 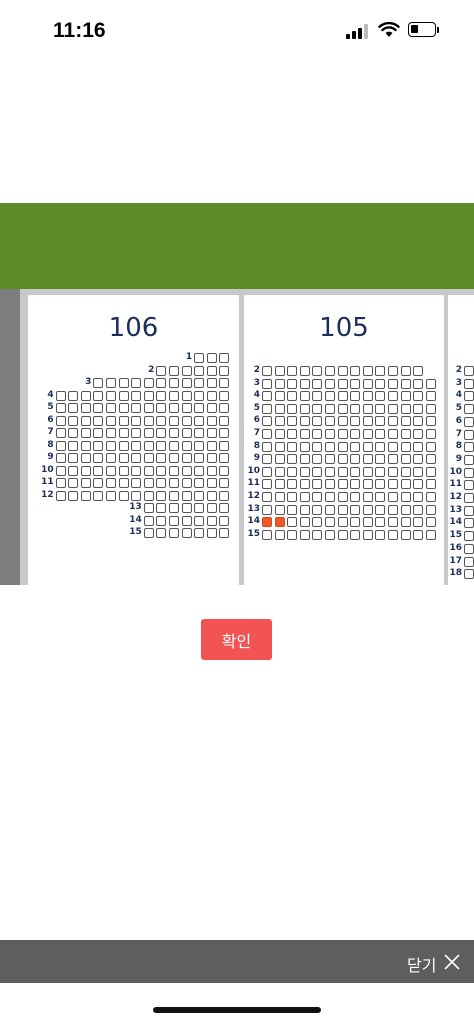 What do you see at coordinates (344, 440) in the screenshot?
I see `block-105: 105 2 3 4 5 6 7 8 9 10 11 12 13 14 15` at bounding box center [344, 440].